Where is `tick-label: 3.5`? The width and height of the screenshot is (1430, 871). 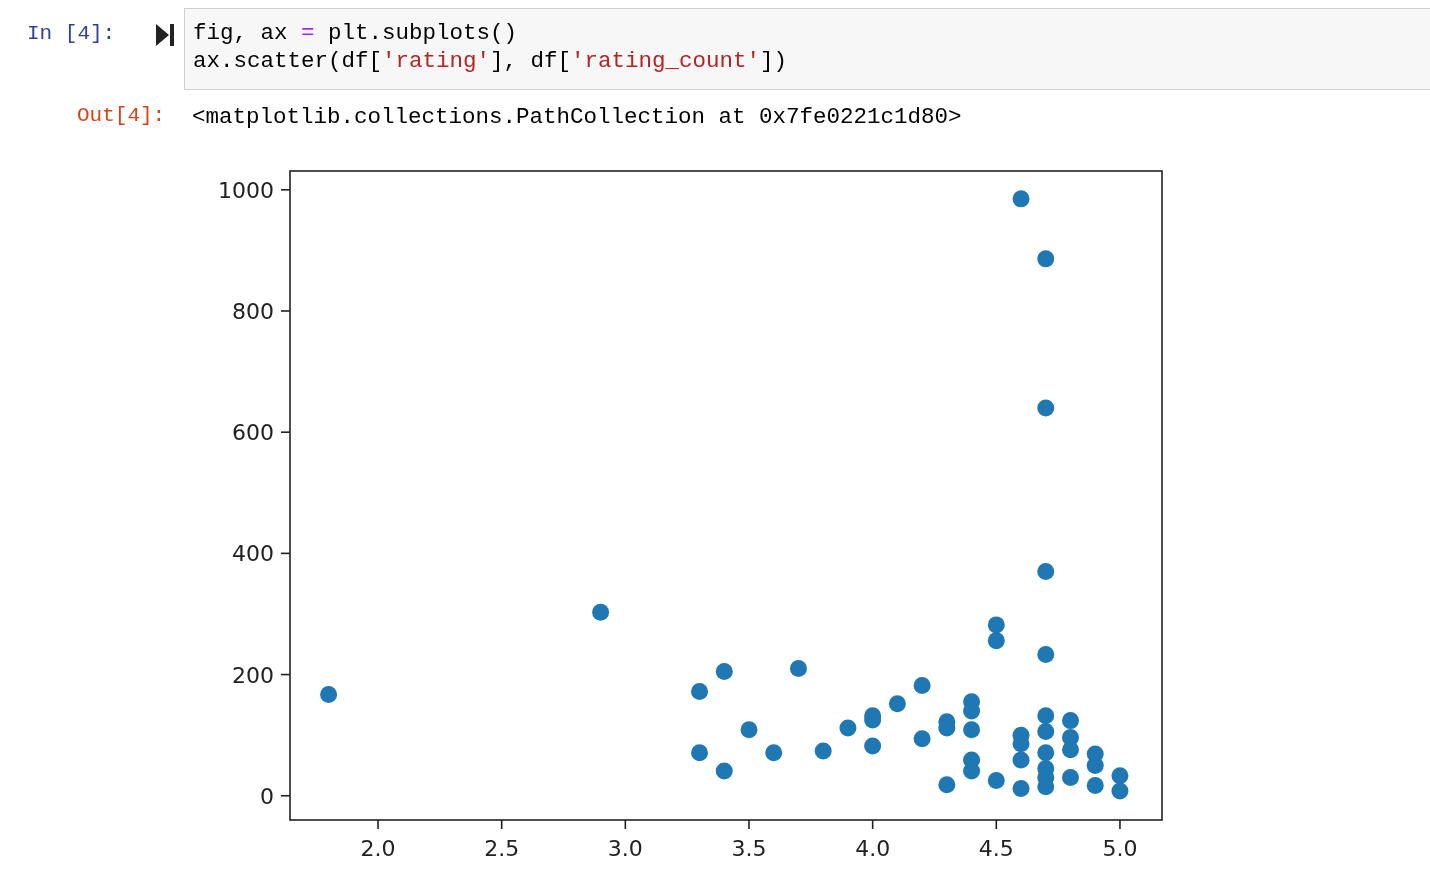 tick-label: 3.5 is located at coordinates (749, 847).